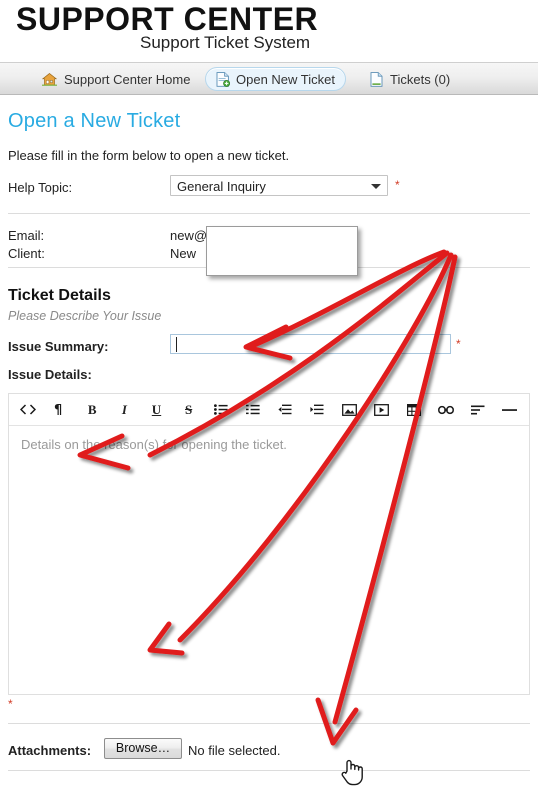 The image size is (538, 791). Describe the element at coordinates (189, 410) in the screenshot. I see `strikethrough-icon: S` at that location.